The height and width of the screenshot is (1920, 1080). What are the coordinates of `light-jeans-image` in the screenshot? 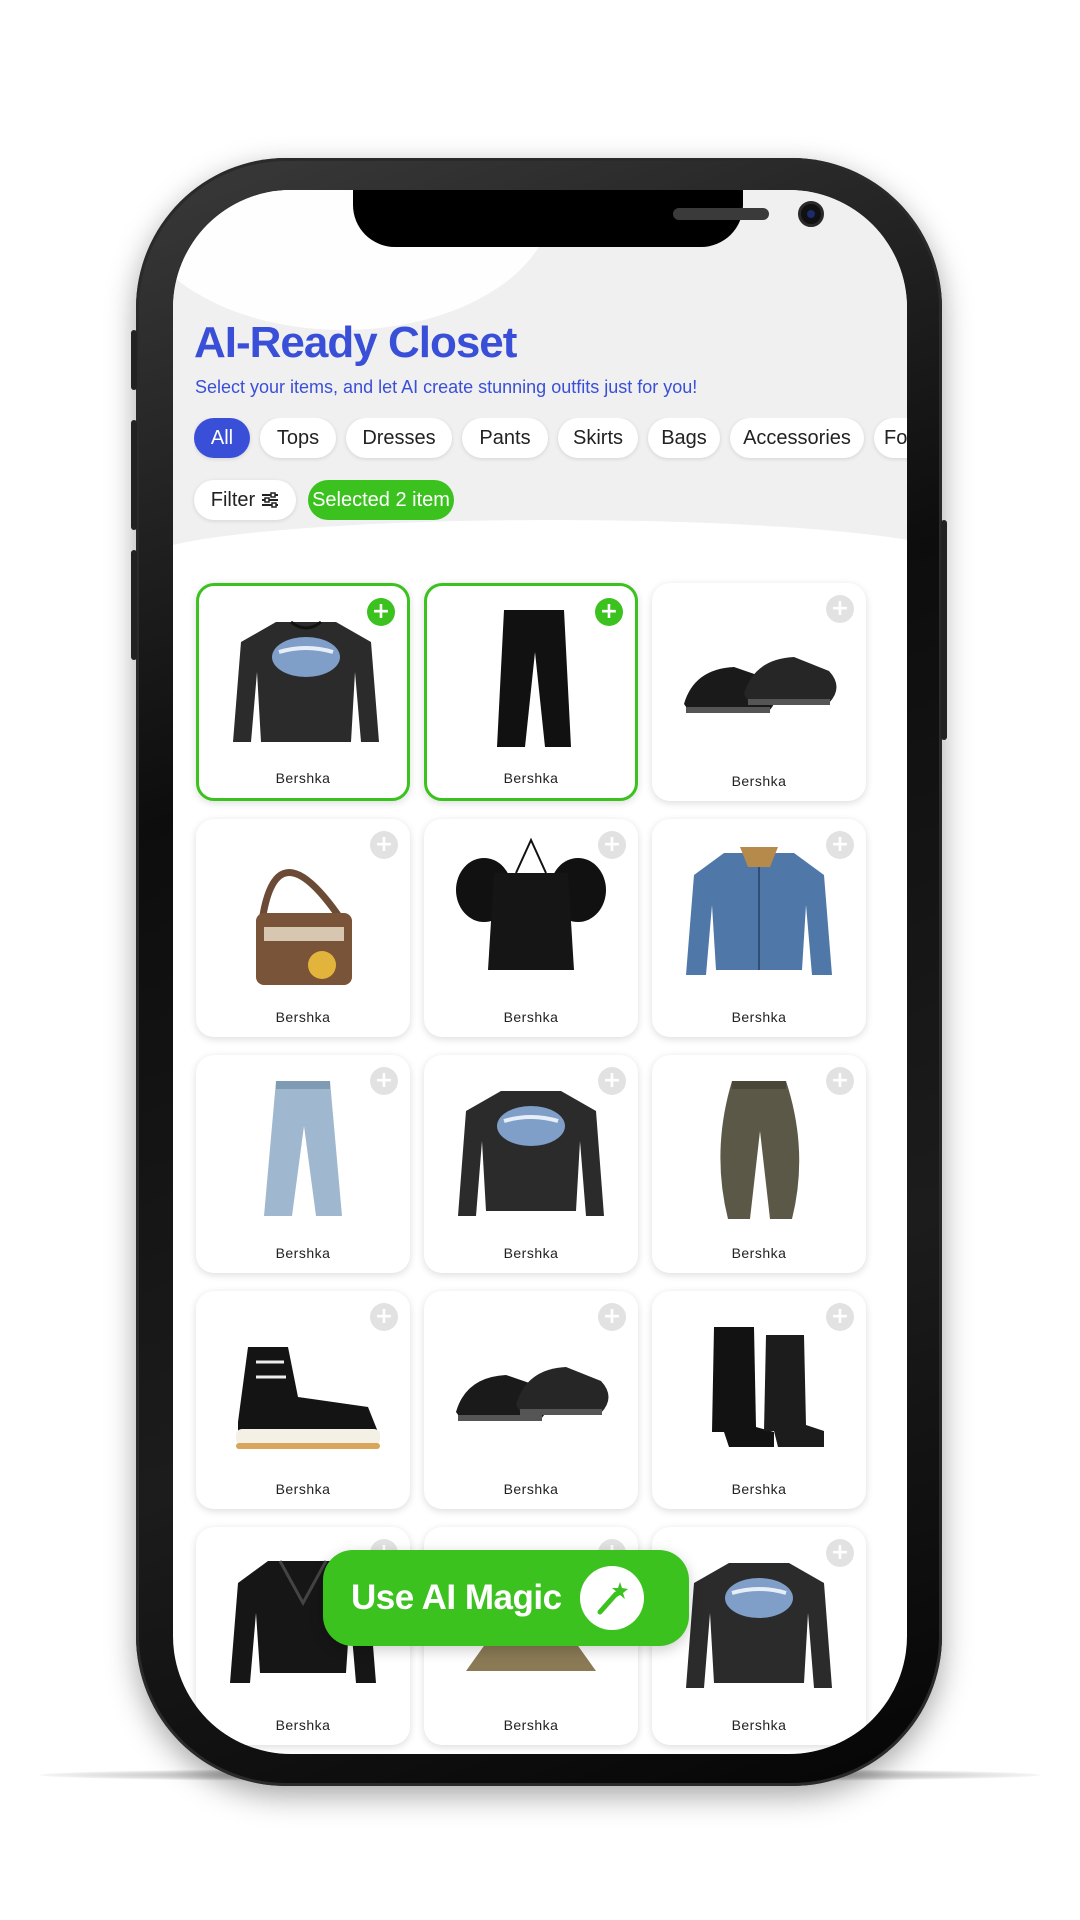 It's located at (303, 1148).